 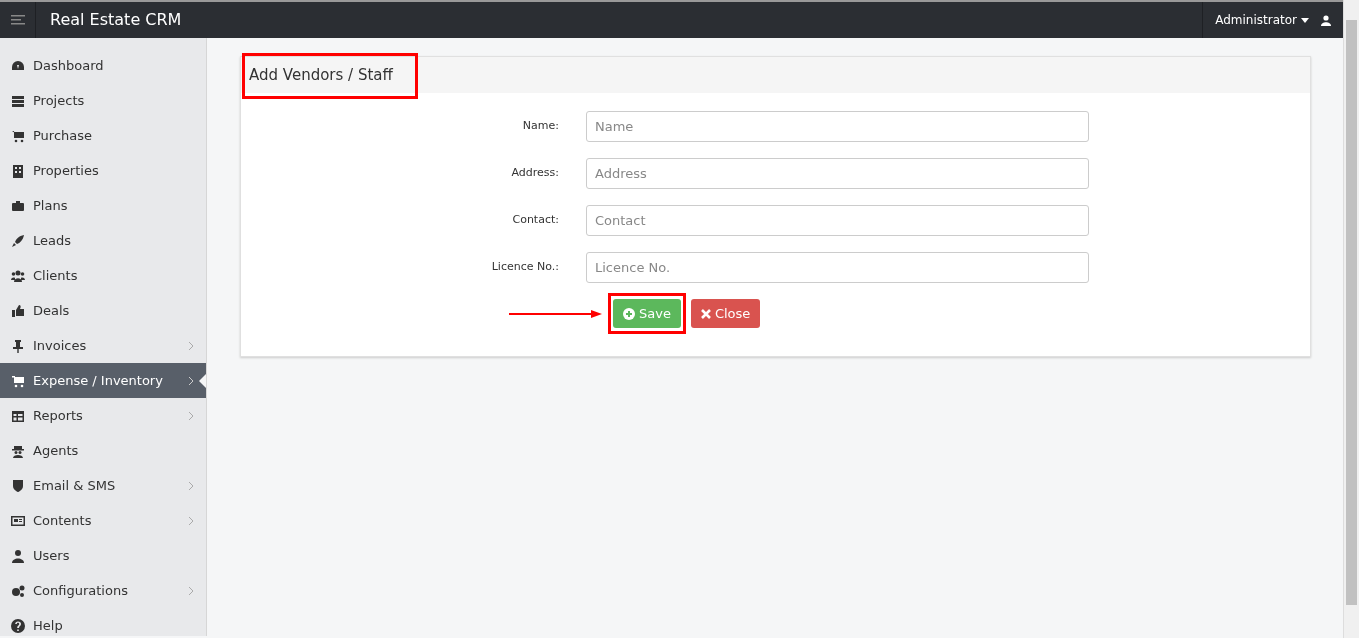 What do you see at coordinates (103, 520) in the screenshot?
I see `sidebar-item: Contents` at bounding box center [103, 520].